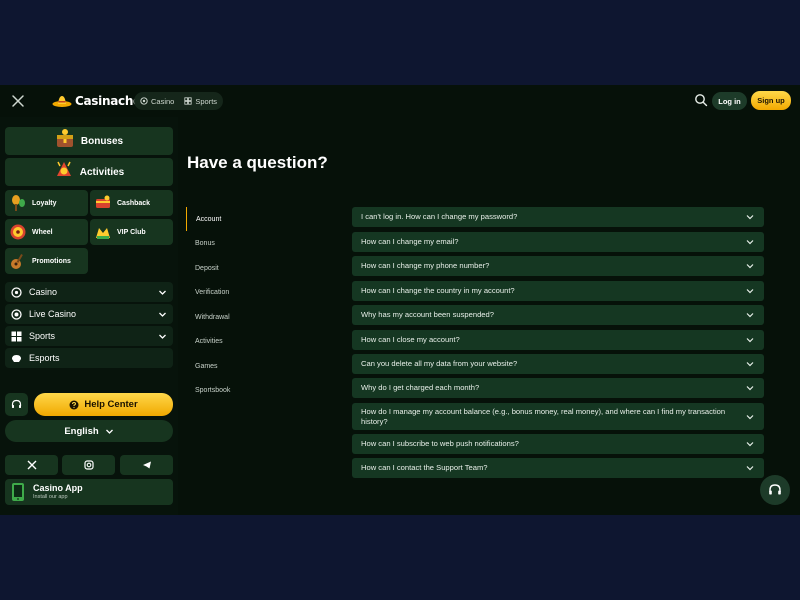 The width and height of the screenshot is (800, 600). Describe the element at coordinates (256, 219) in the screenshot. I see `tab-account: Account` at that location.